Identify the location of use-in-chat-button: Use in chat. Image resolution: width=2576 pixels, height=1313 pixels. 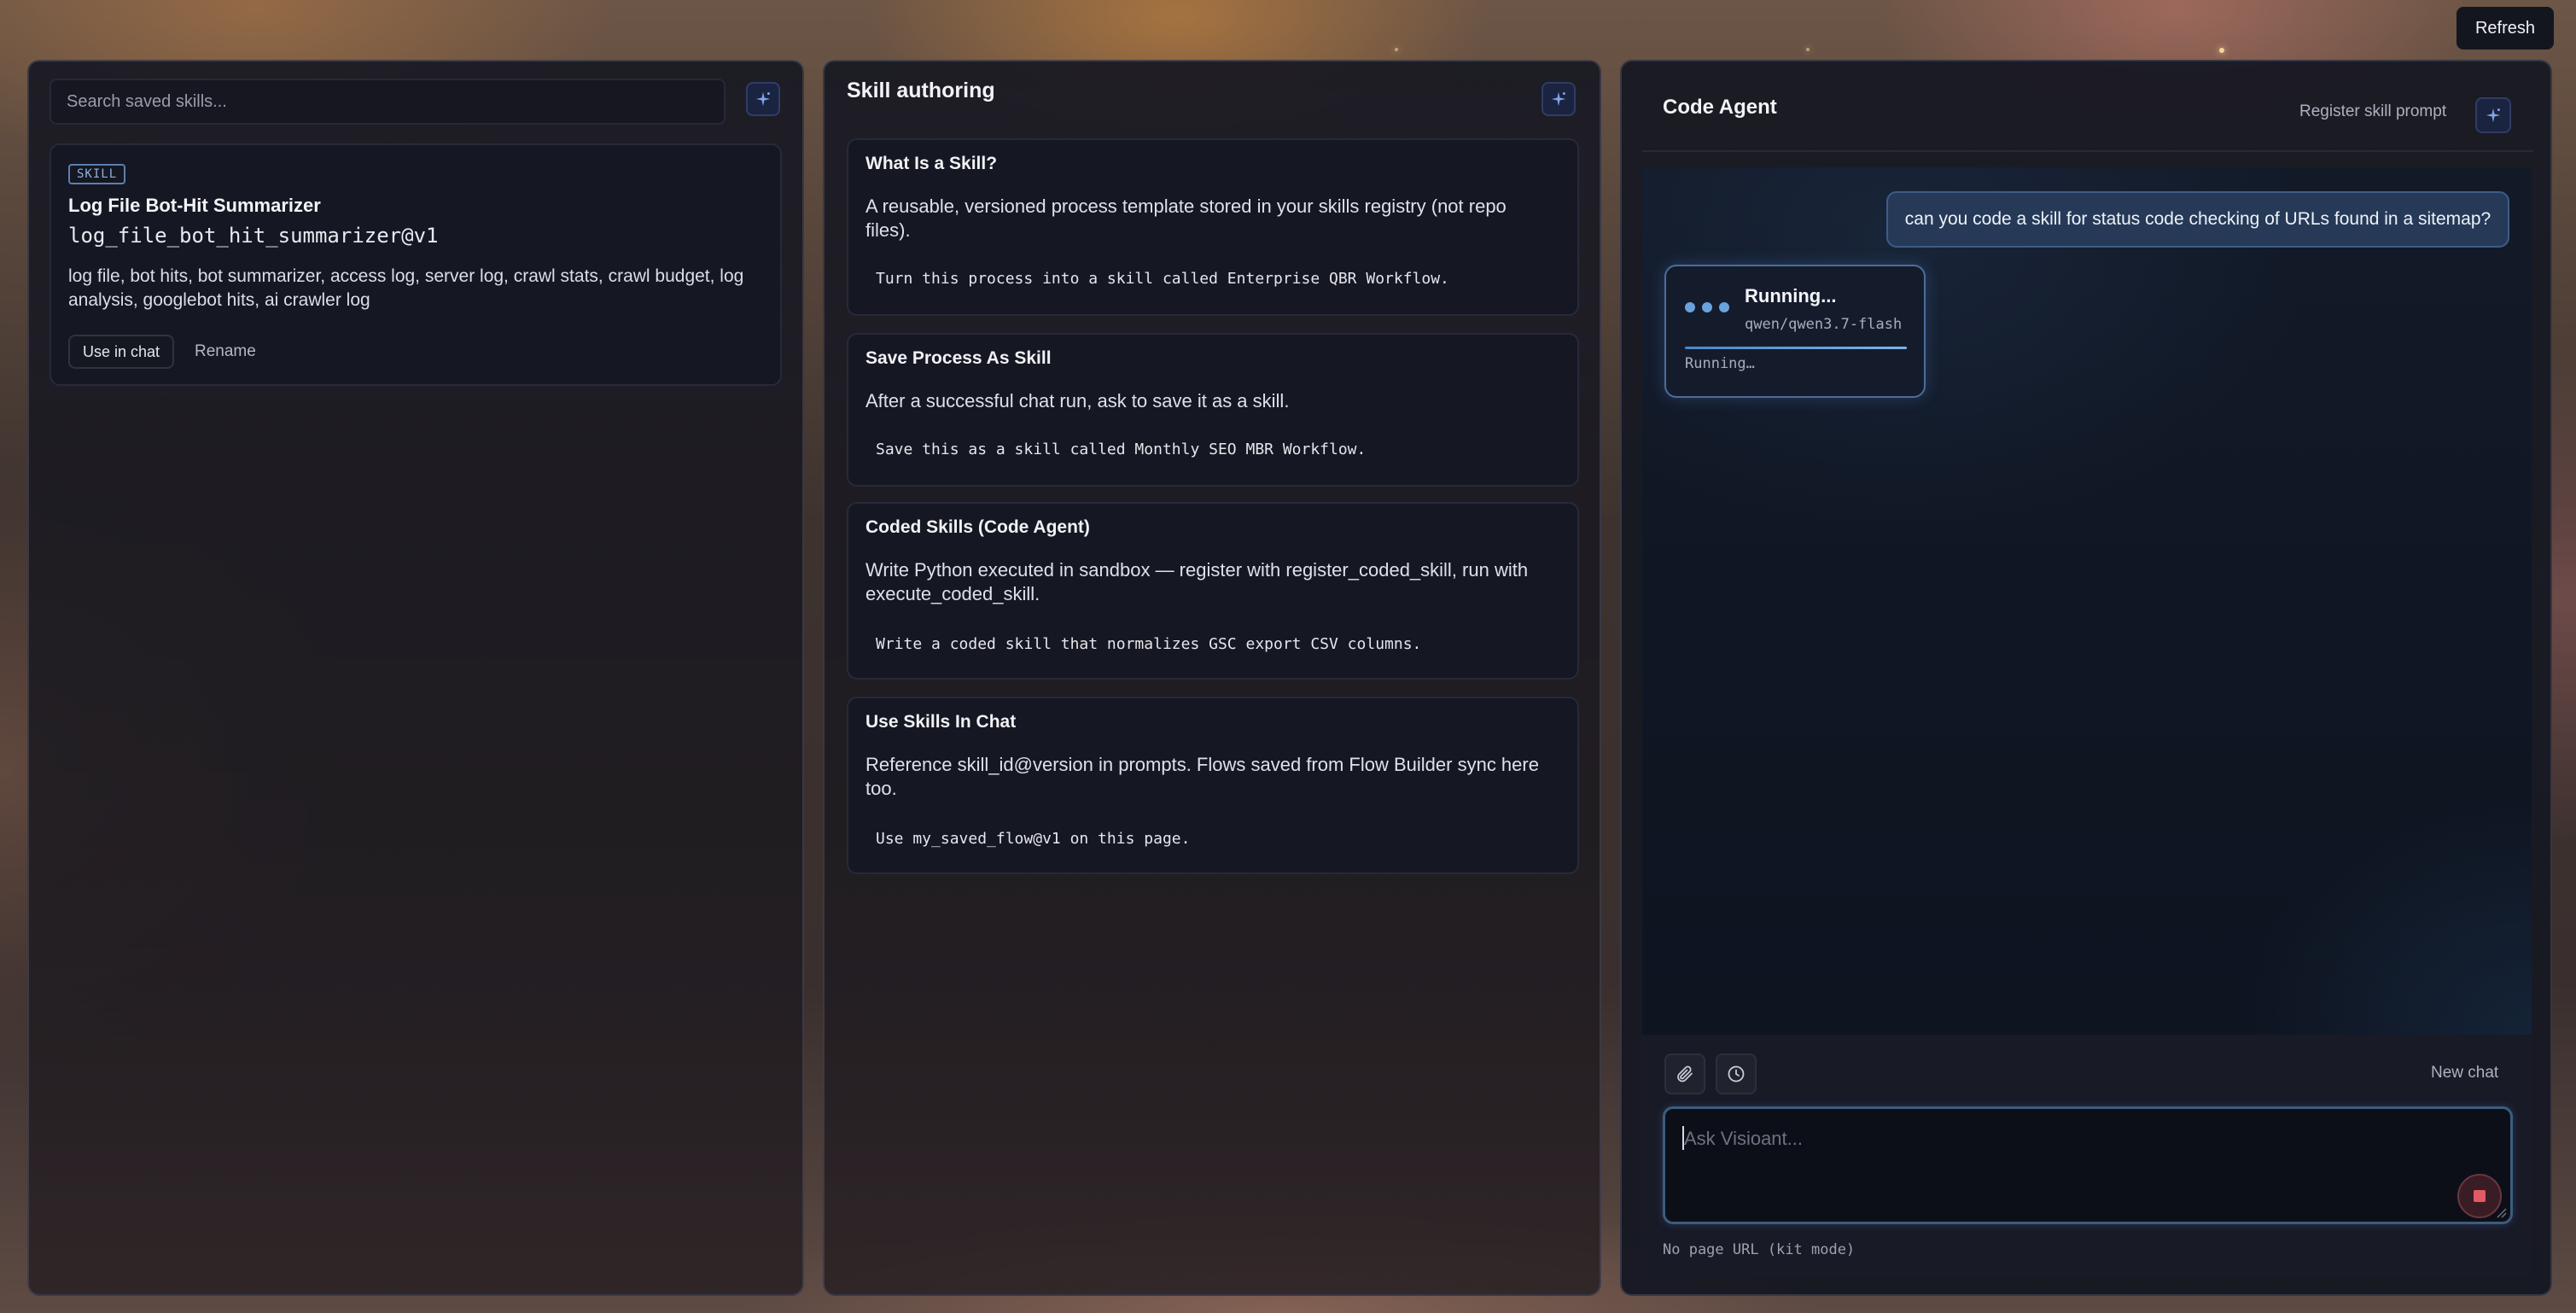
(121, 352).